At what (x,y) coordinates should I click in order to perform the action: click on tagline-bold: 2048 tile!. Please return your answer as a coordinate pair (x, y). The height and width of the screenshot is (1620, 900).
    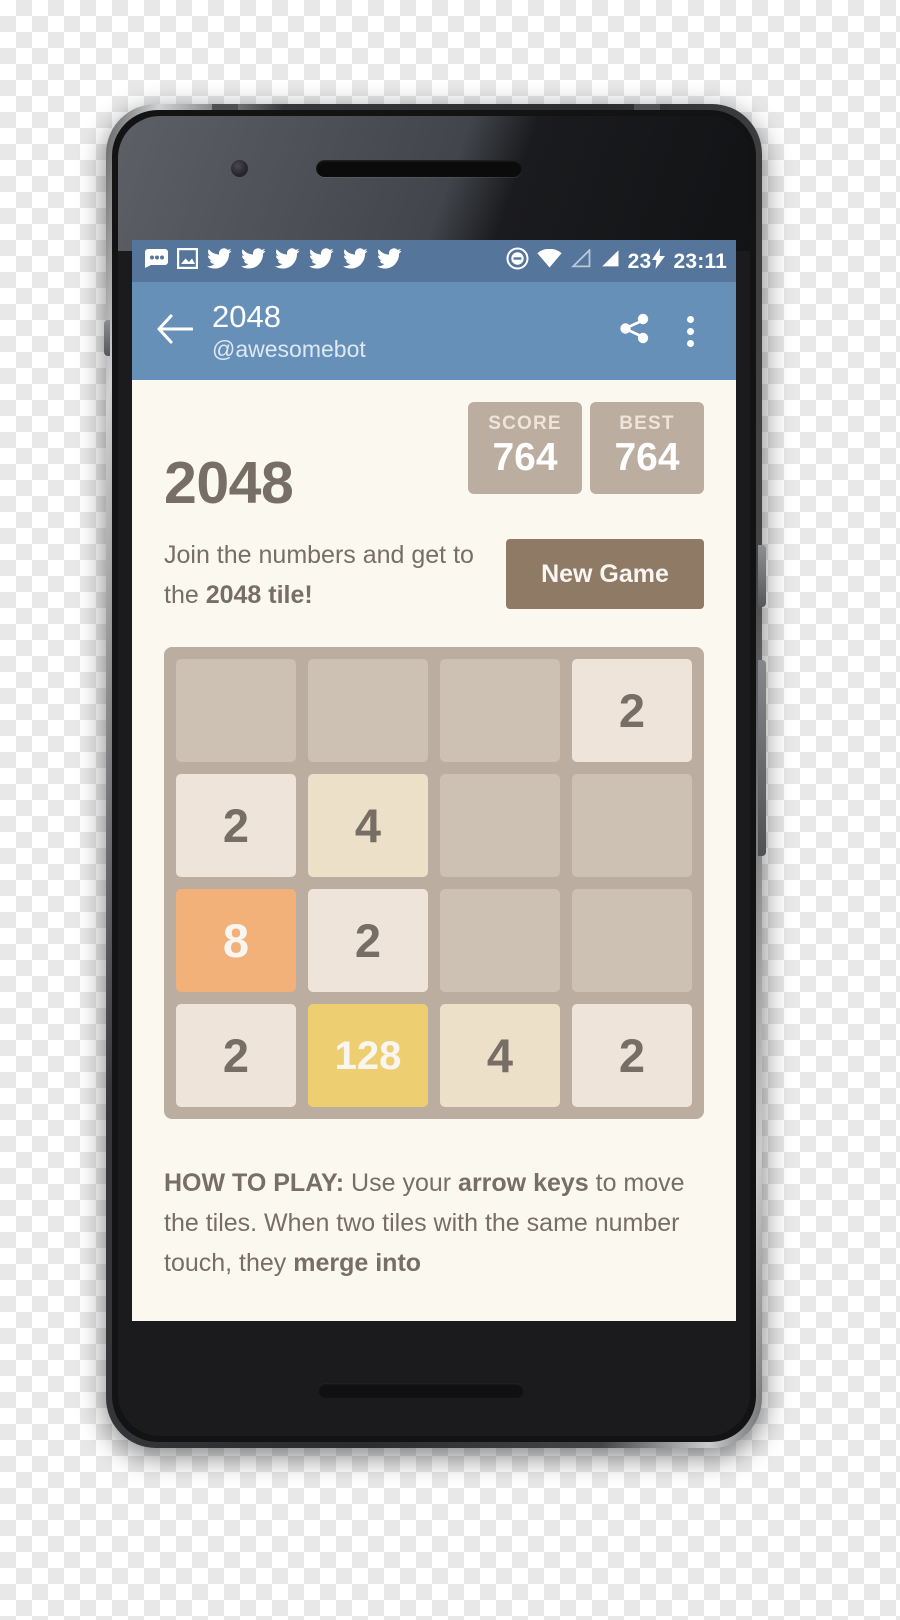
    Looking at the image, I should click on (259, 595).